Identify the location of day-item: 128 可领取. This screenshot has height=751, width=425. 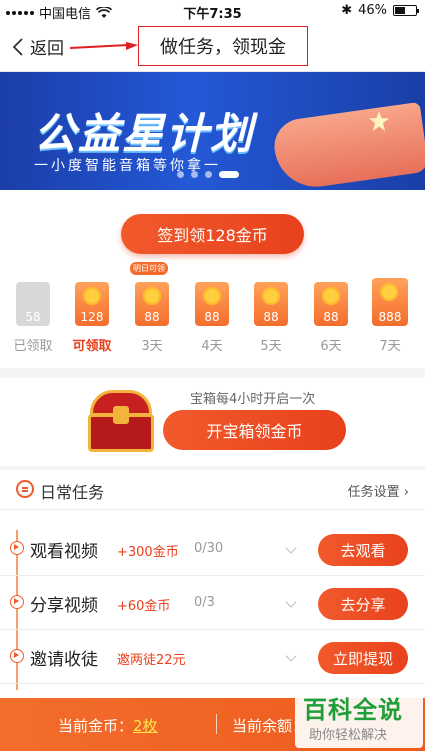
(92, 318).